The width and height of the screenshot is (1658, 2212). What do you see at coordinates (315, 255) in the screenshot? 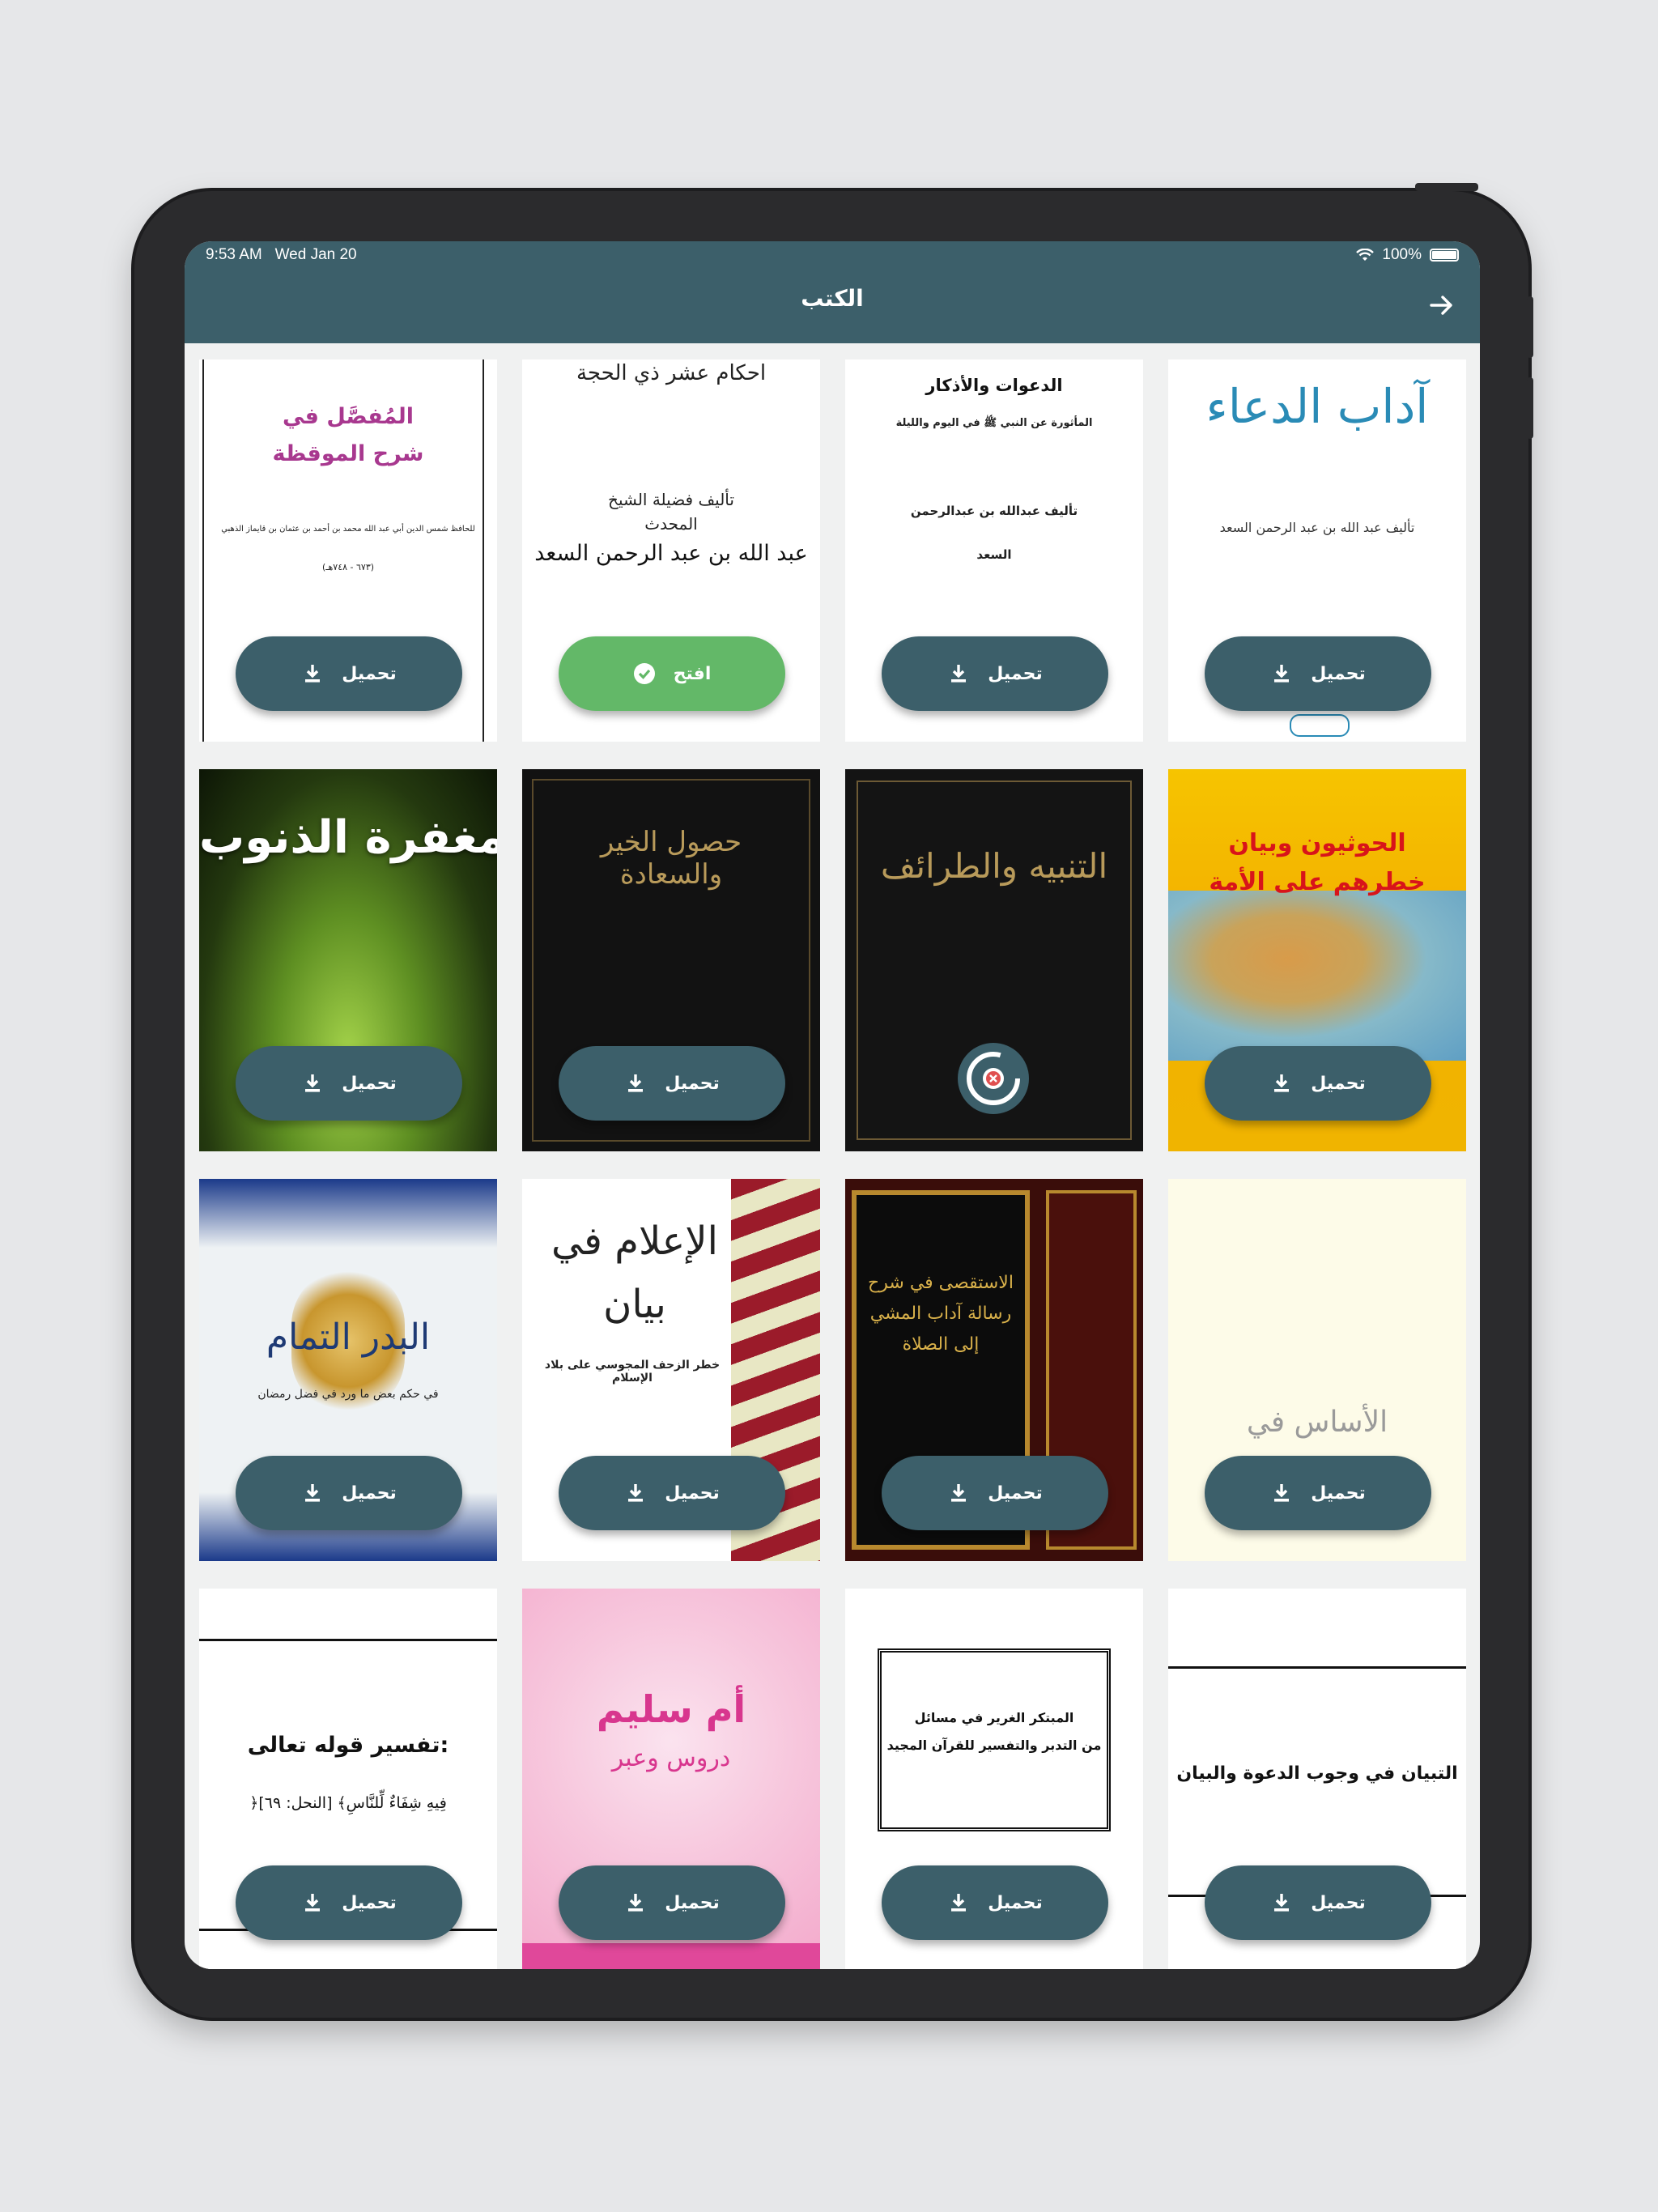
I see `status-date: Wed Jan 20` at bounding box center [315, 255].